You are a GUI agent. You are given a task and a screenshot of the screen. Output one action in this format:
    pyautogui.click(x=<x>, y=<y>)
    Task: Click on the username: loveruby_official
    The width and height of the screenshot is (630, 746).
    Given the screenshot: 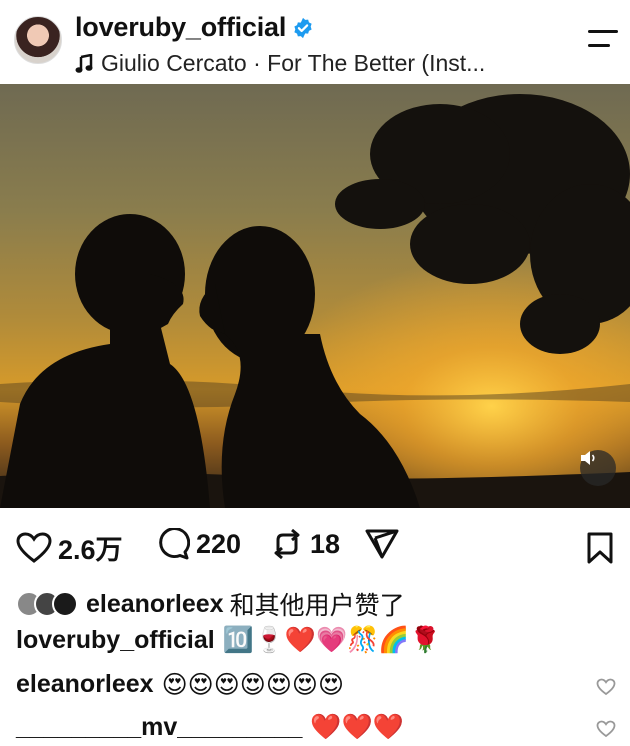 What is the action you would take?
    pyautogui.click(x=180, y=27)
    